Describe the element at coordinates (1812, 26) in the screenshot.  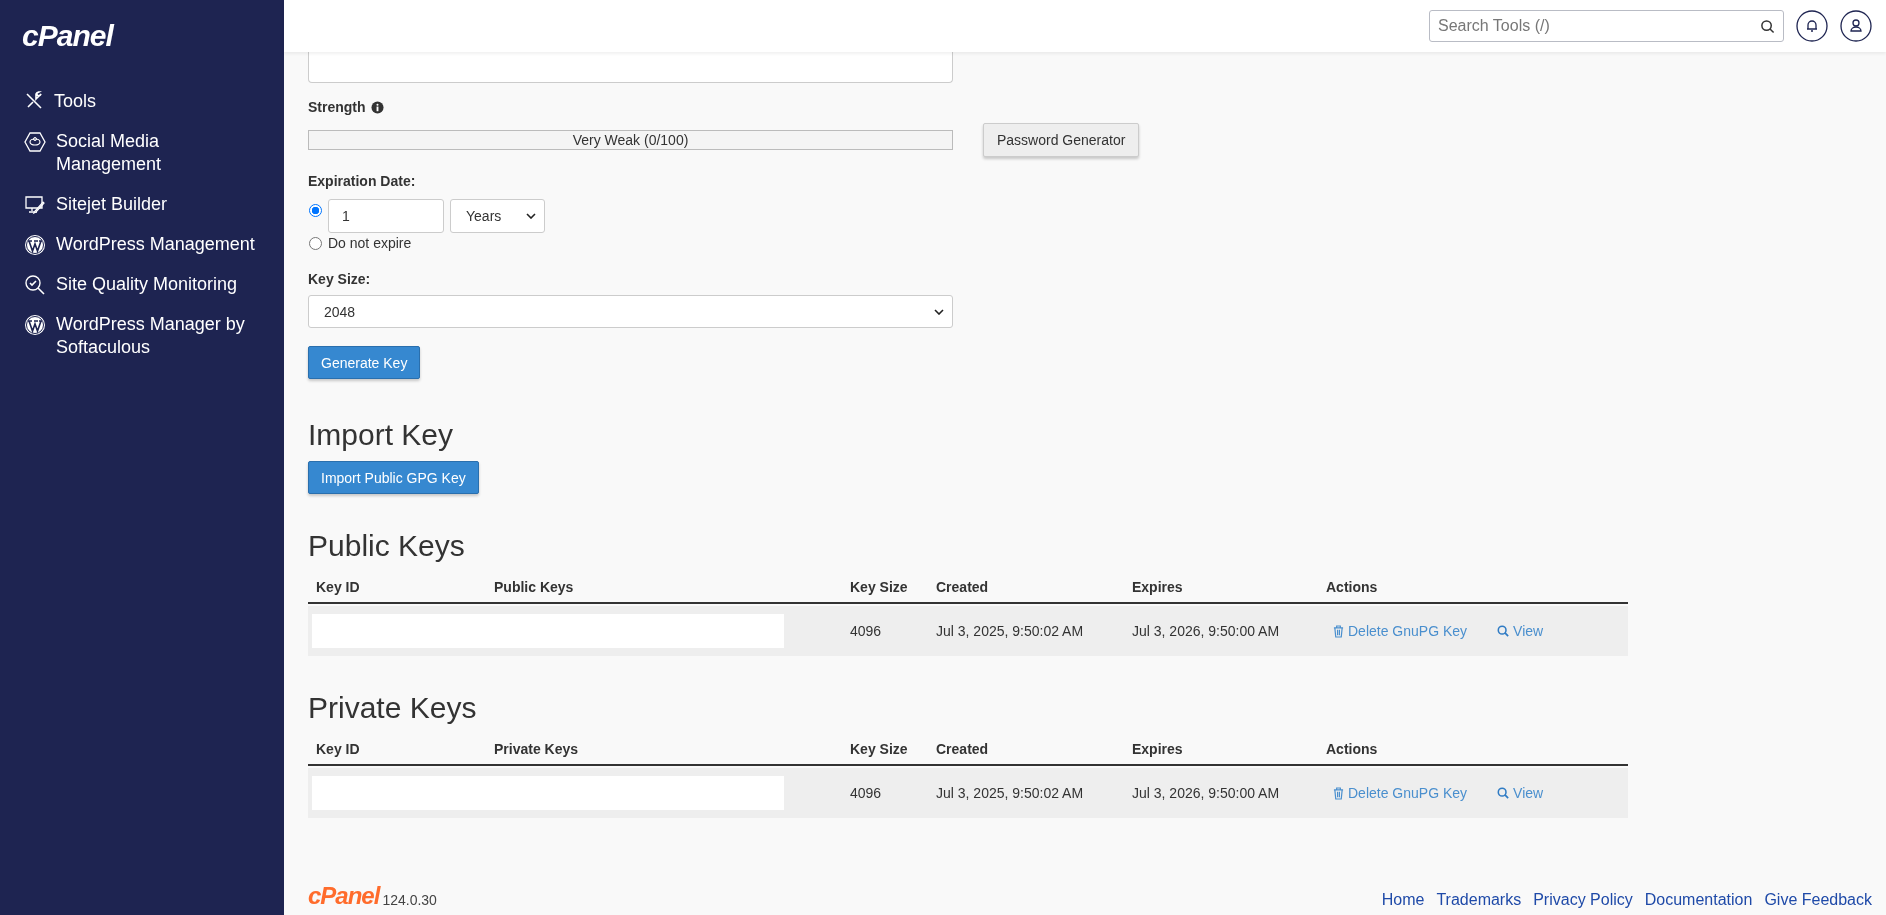
I see `bell-icon` at that location.